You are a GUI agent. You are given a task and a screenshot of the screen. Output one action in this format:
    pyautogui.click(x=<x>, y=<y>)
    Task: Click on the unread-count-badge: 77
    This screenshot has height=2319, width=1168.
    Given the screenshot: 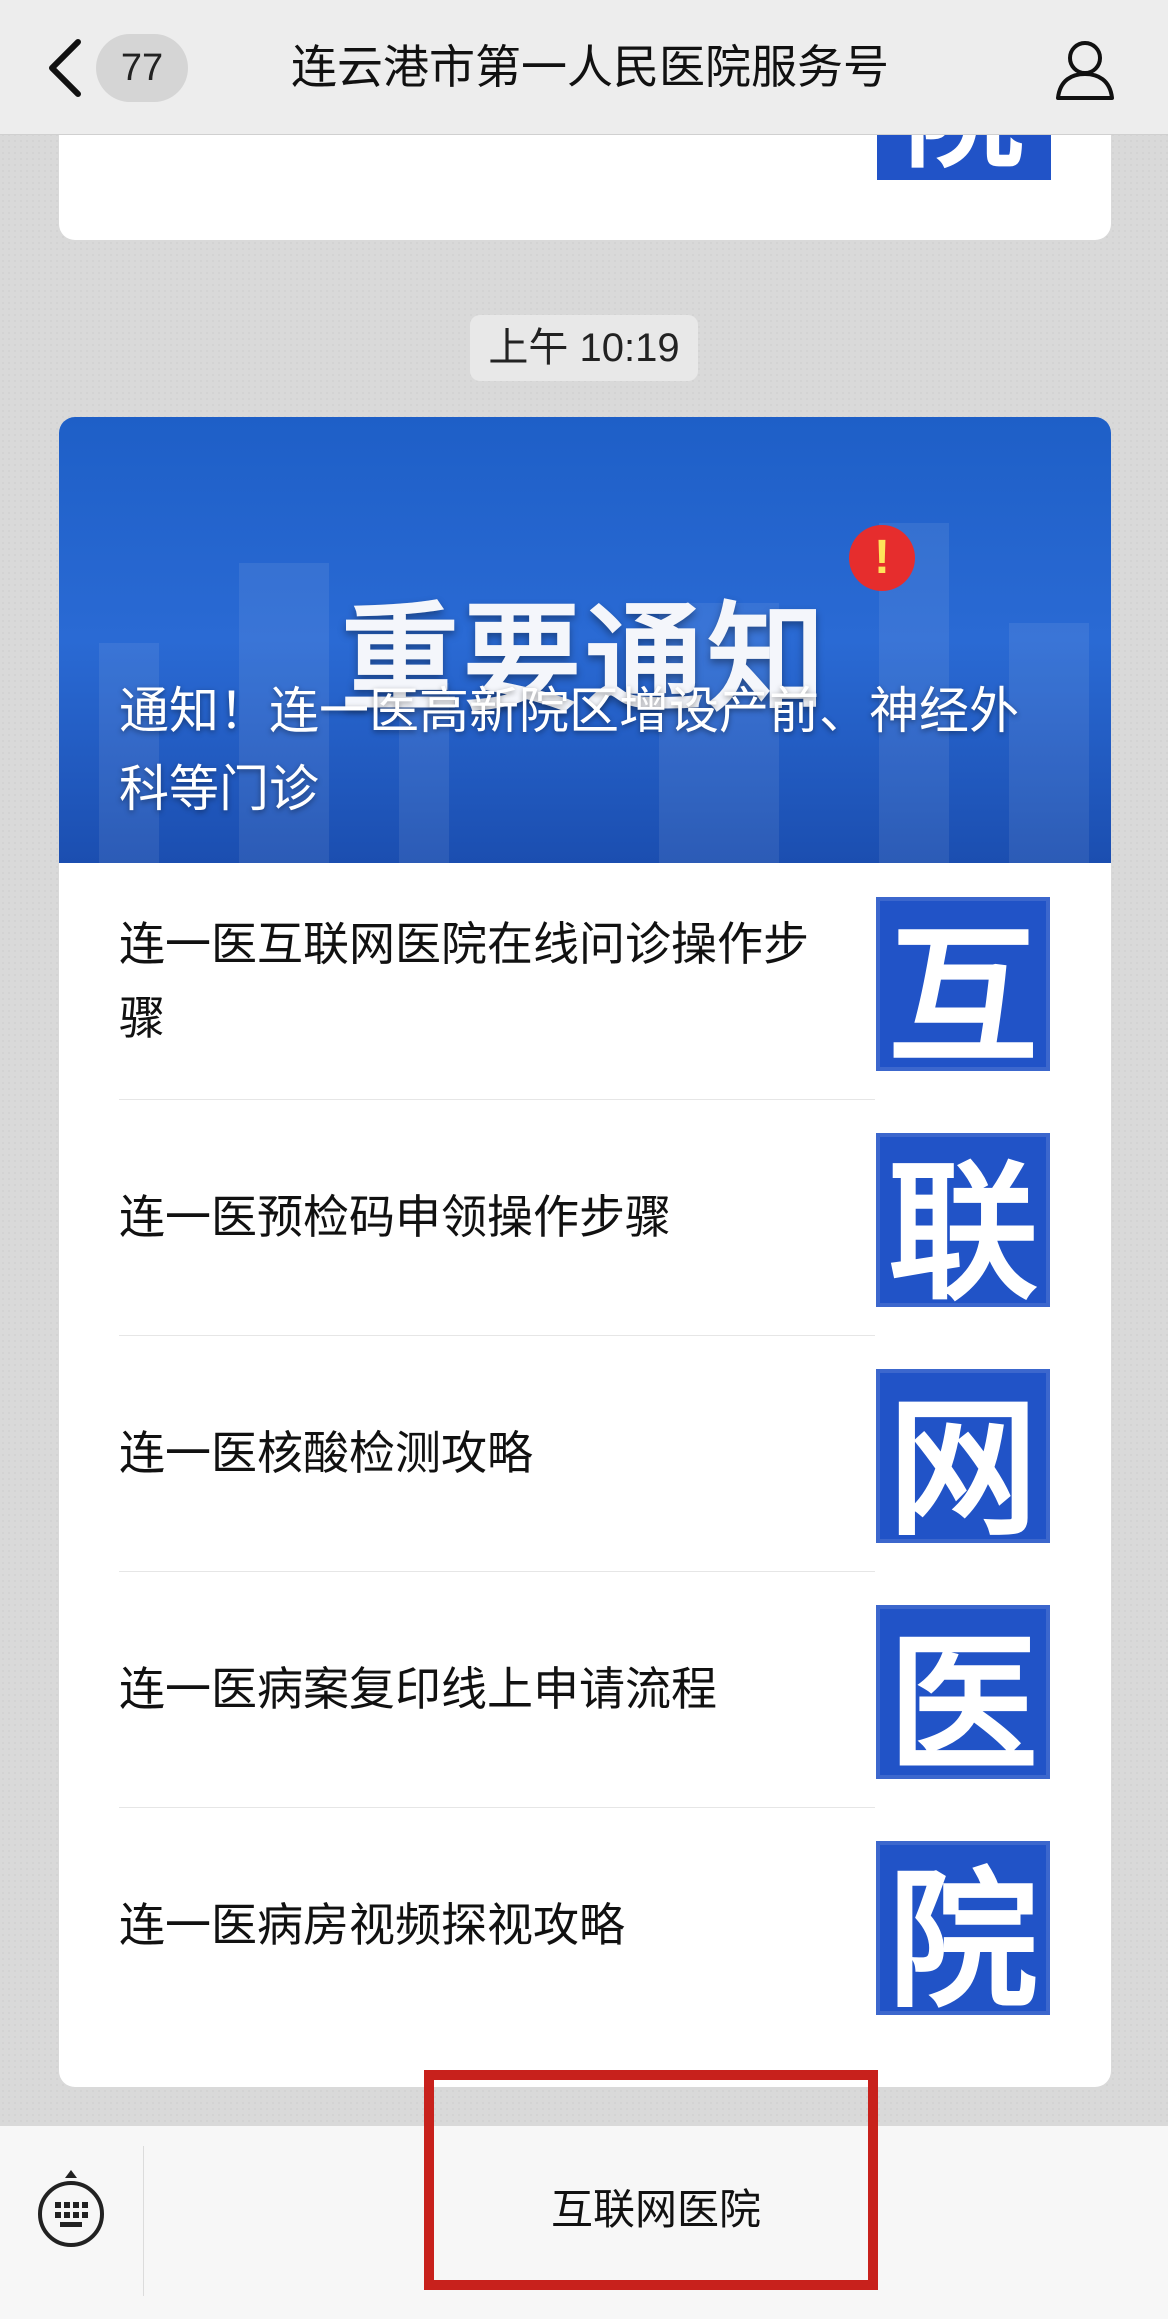 What is the action you would take?
    pyautogui.click(x=142, y=68)
    